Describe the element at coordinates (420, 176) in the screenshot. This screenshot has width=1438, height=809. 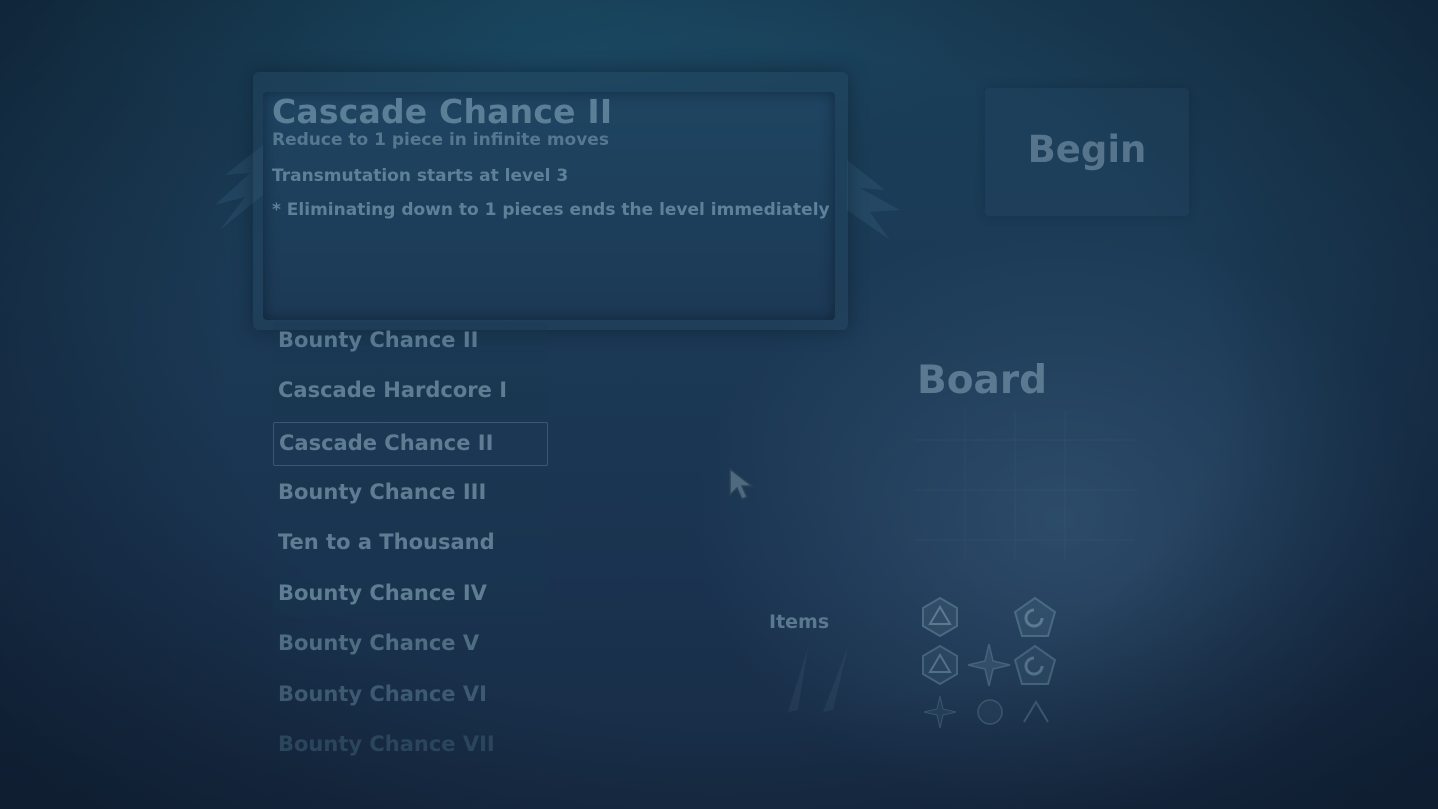
I see `tooltip-line-transmutation: Transmutation starts at level 3` at that location.